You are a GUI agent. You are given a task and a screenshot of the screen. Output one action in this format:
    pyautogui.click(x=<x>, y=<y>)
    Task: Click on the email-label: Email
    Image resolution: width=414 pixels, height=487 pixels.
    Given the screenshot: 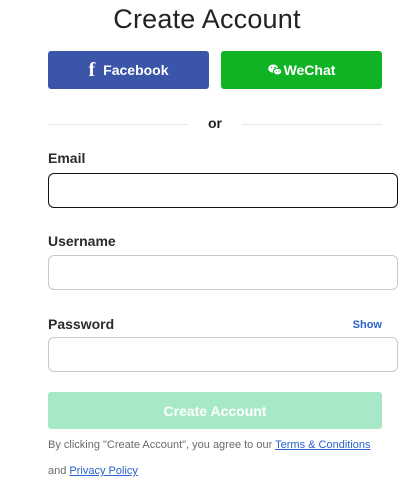 What is the action you would take?
    pyautogui.click(x=67, y=158)
    